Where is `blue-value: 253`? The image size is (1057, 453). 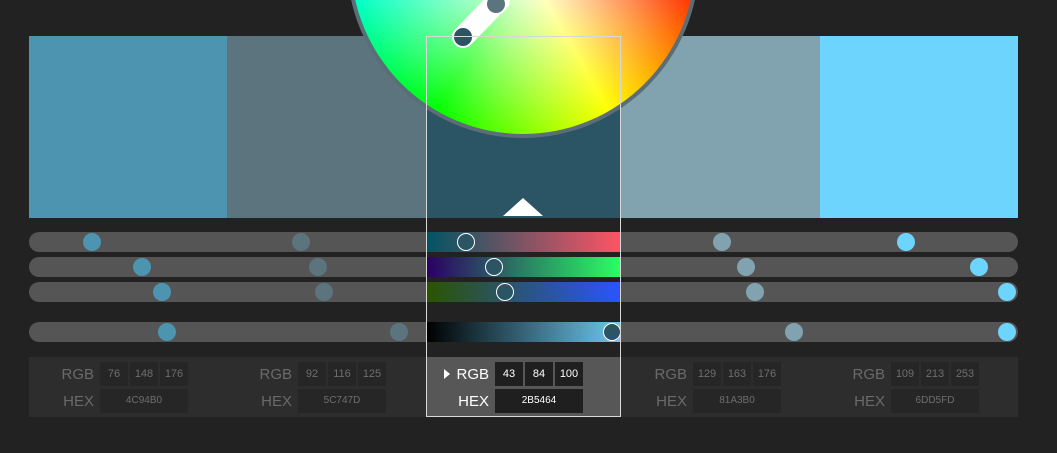 blue-value: 253 is located at coordinates (965, 374).